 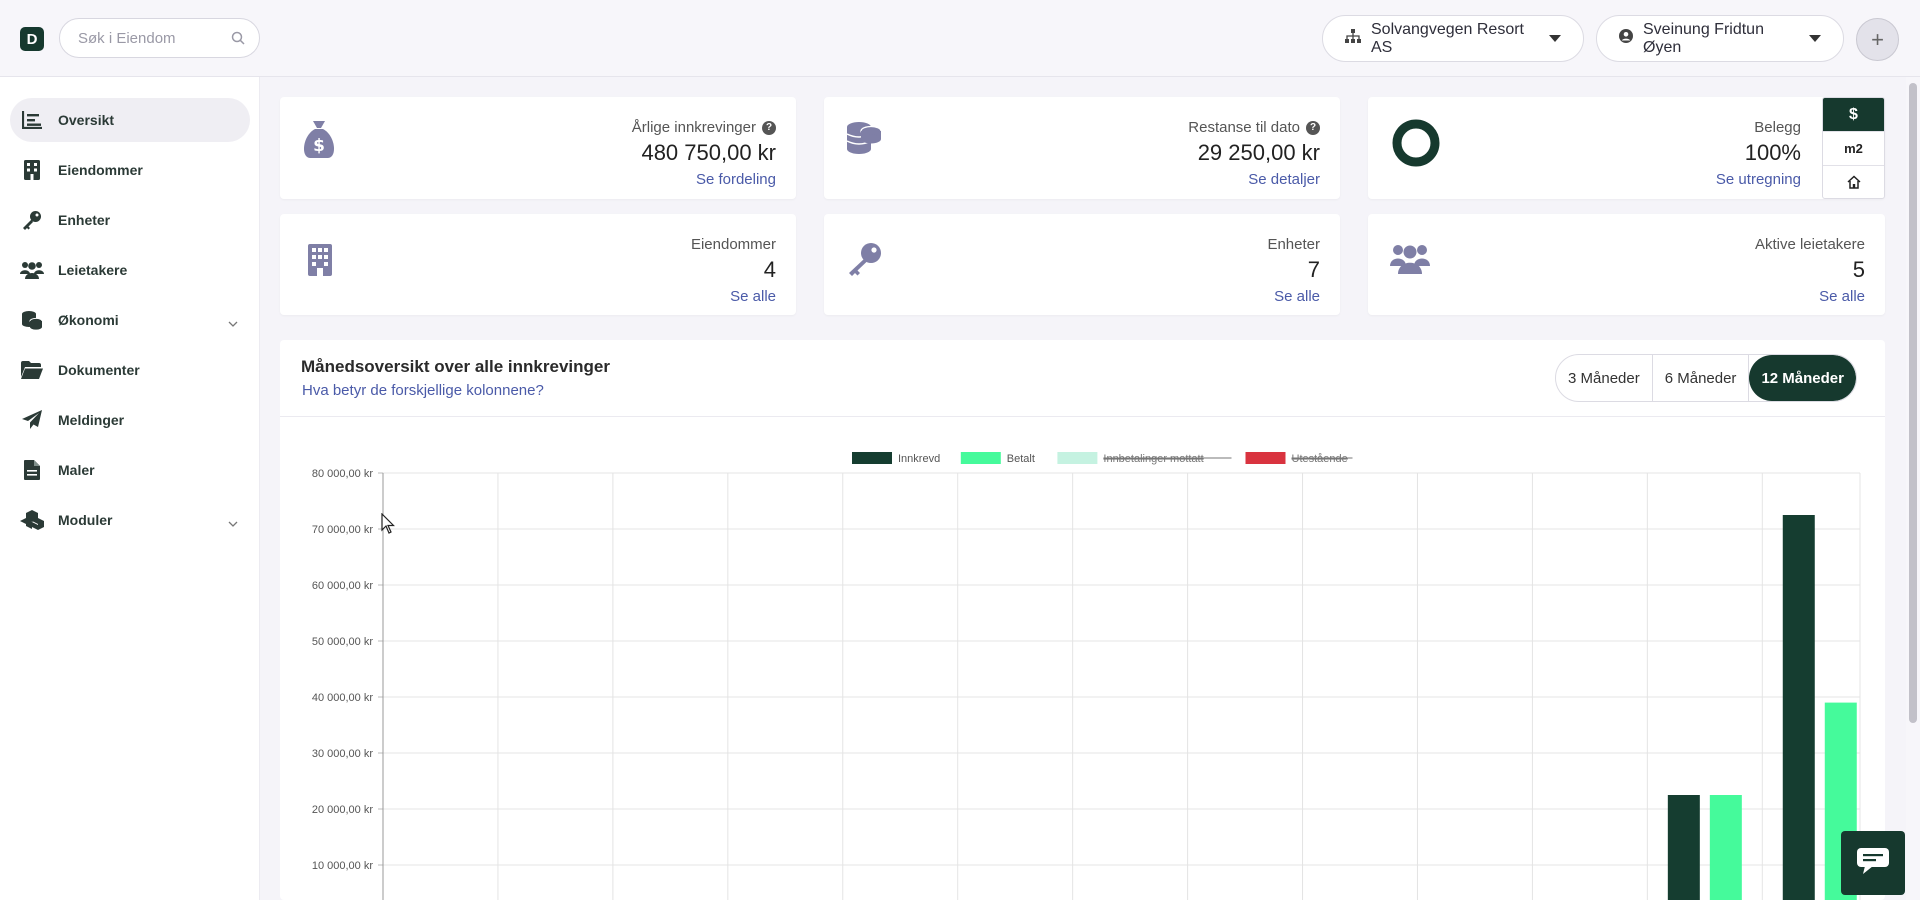 I want to click on search-box, so click(x=159, y=38).